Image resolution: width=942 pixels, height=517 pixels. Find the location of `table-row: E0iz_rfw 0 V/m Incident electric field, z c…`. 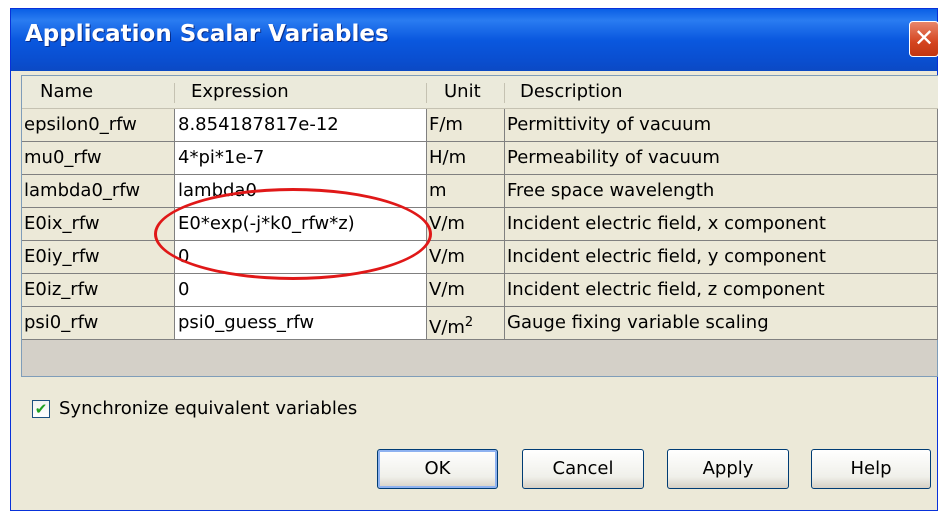

table-row: E0iz_rfw 0 V/m Incident electric field, z c… is located at coordinates (480, 290).